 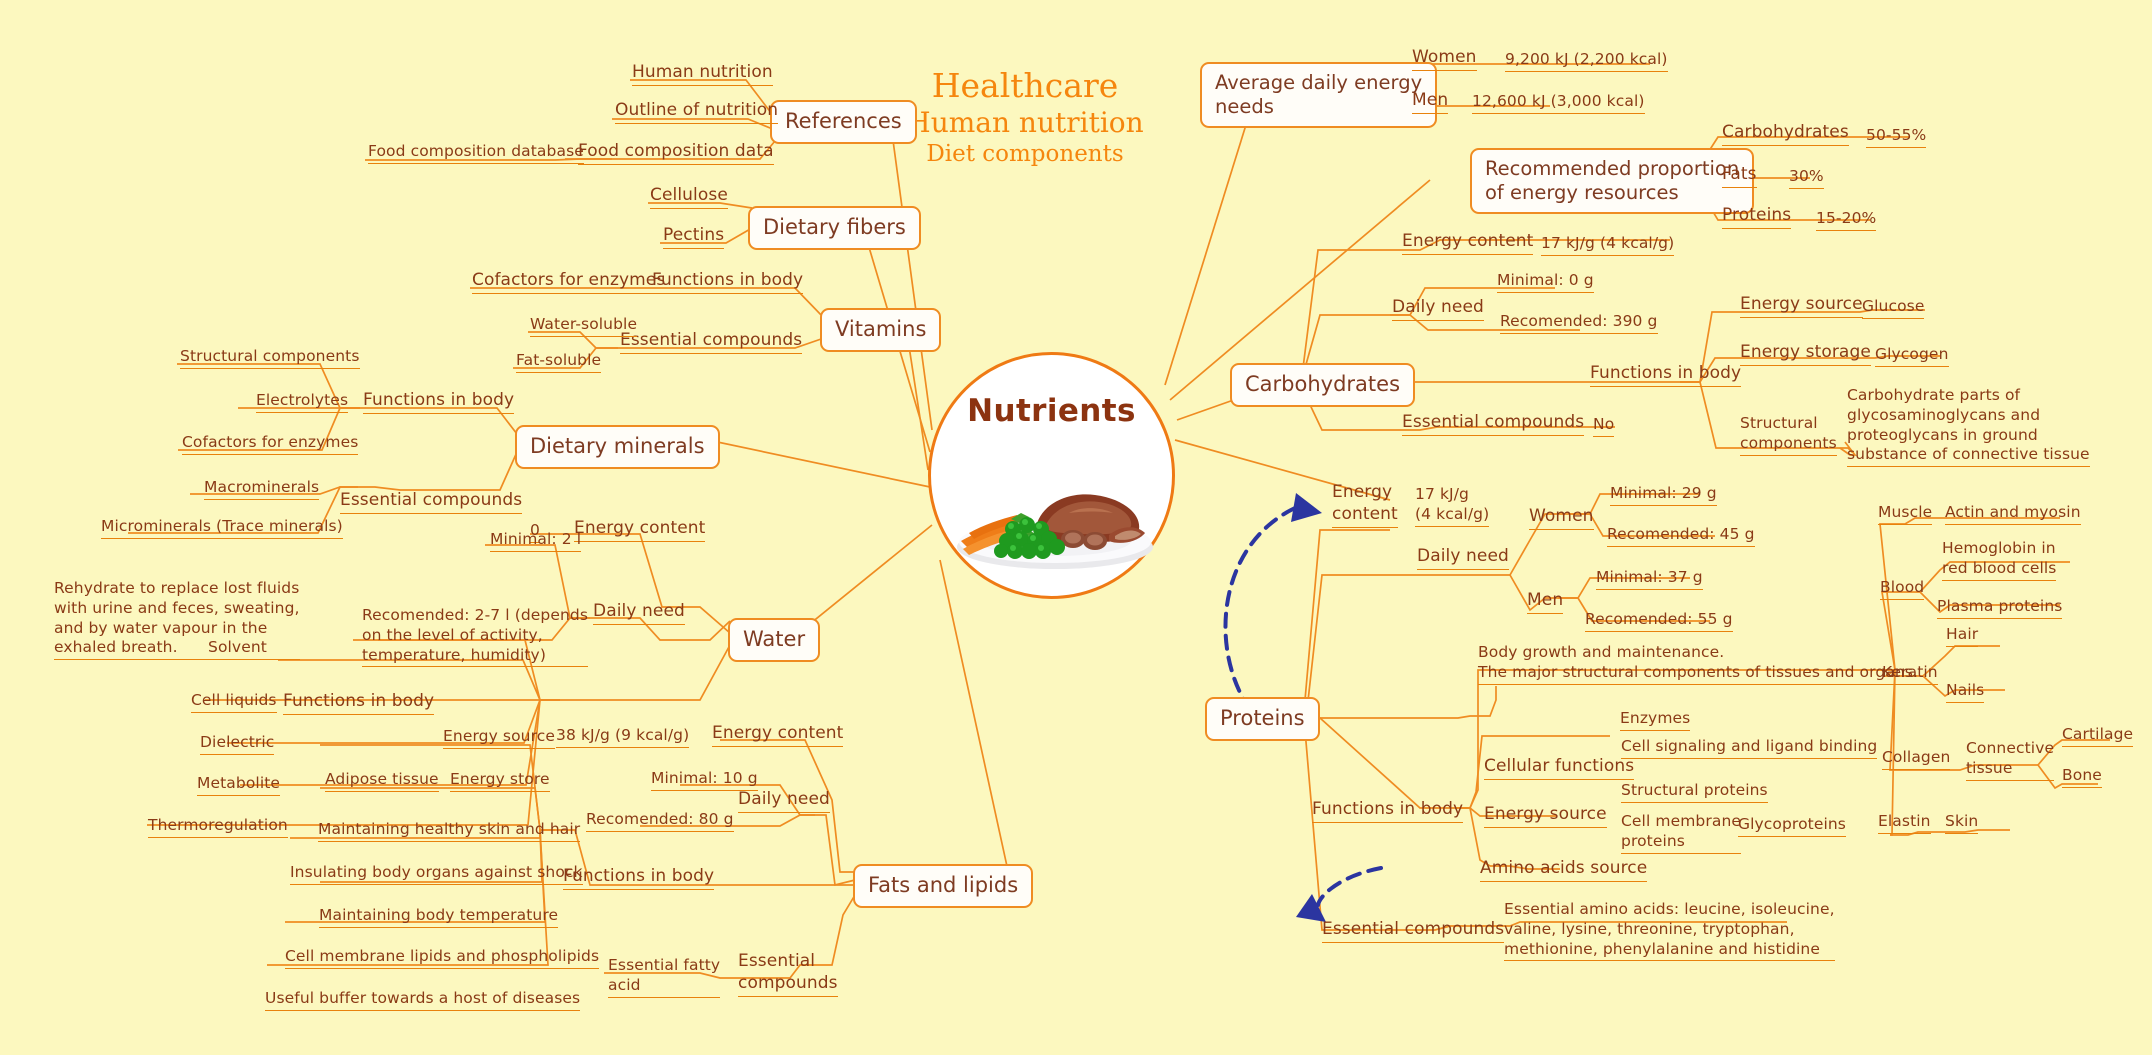 What do you see at coordinates (584, 326) in the screenshot?
I see `leaf-water-soluble: Water-soluble` at bounding box center [584, 326].